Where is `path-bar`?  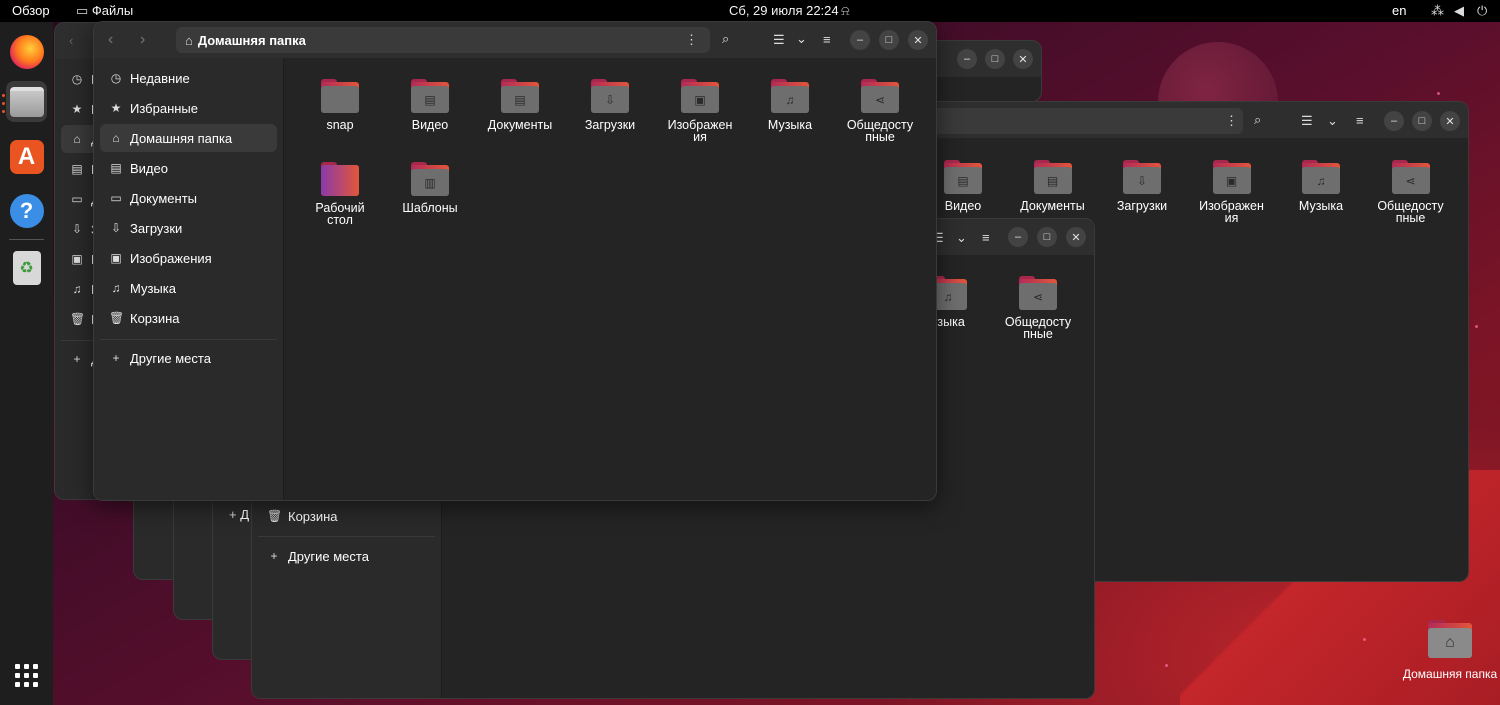
path-bar is located at coordinates (1067, 121).